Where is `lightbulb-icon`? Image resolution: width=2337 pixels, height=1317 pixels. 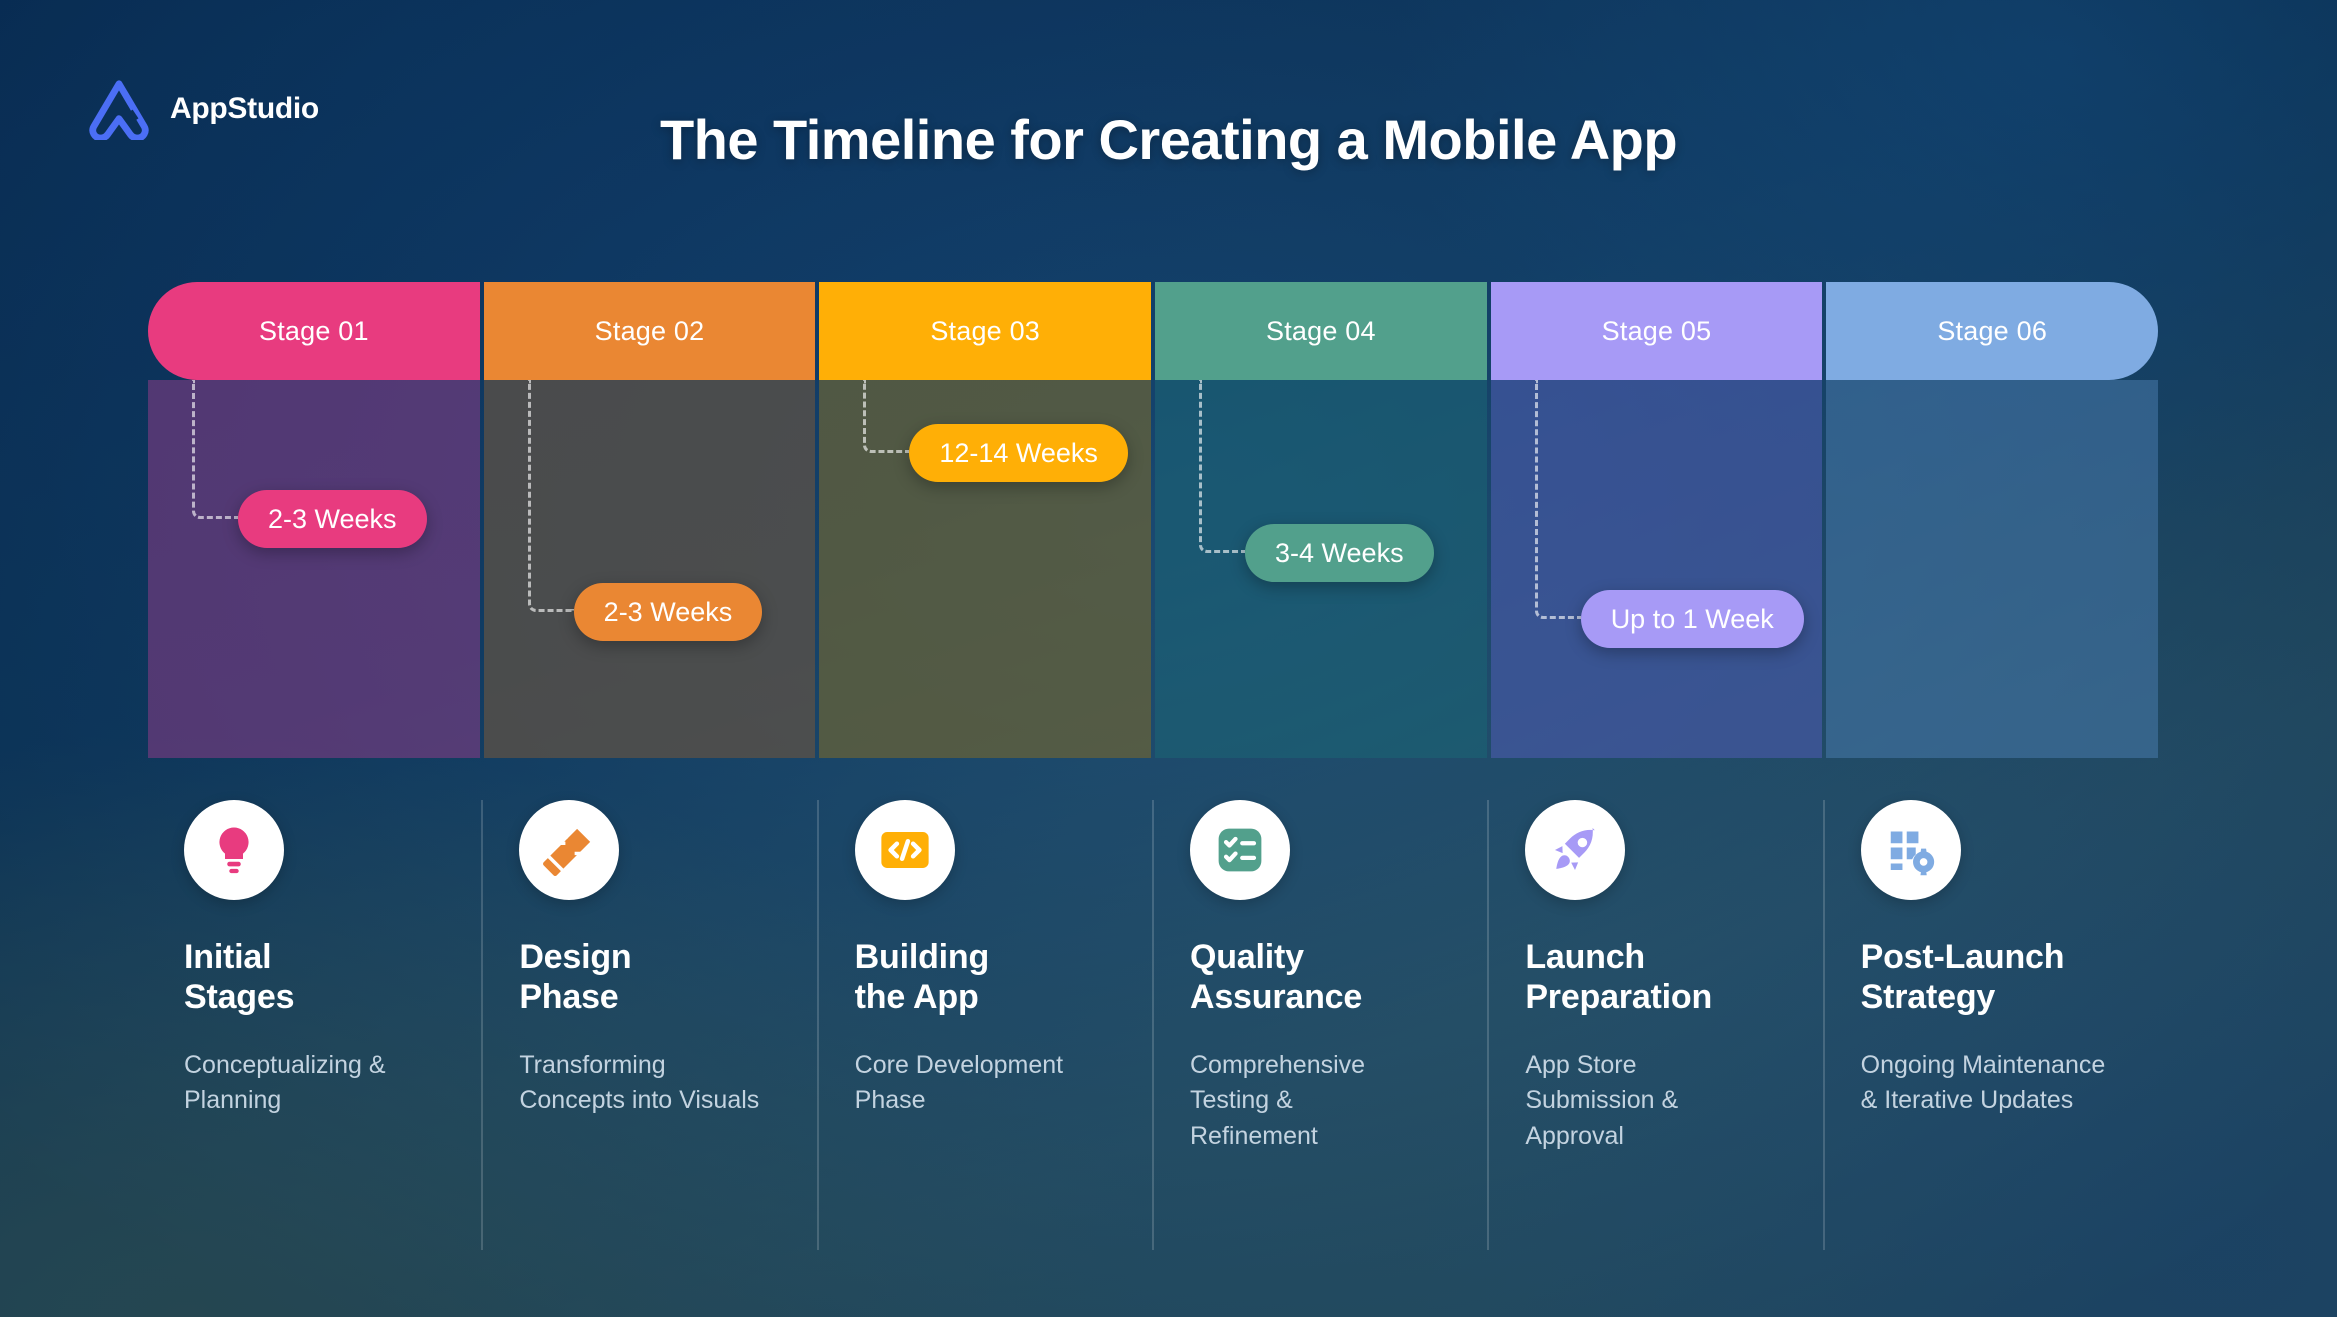
lightbulb-icon is located at coordinates (234, 850).